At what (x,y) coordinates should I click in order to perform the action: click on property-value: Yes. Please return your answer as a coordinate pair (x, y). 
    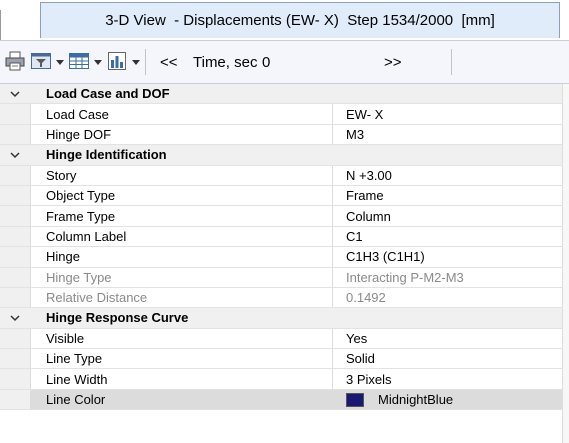
    Looking at the image, I should click on (356, 338).